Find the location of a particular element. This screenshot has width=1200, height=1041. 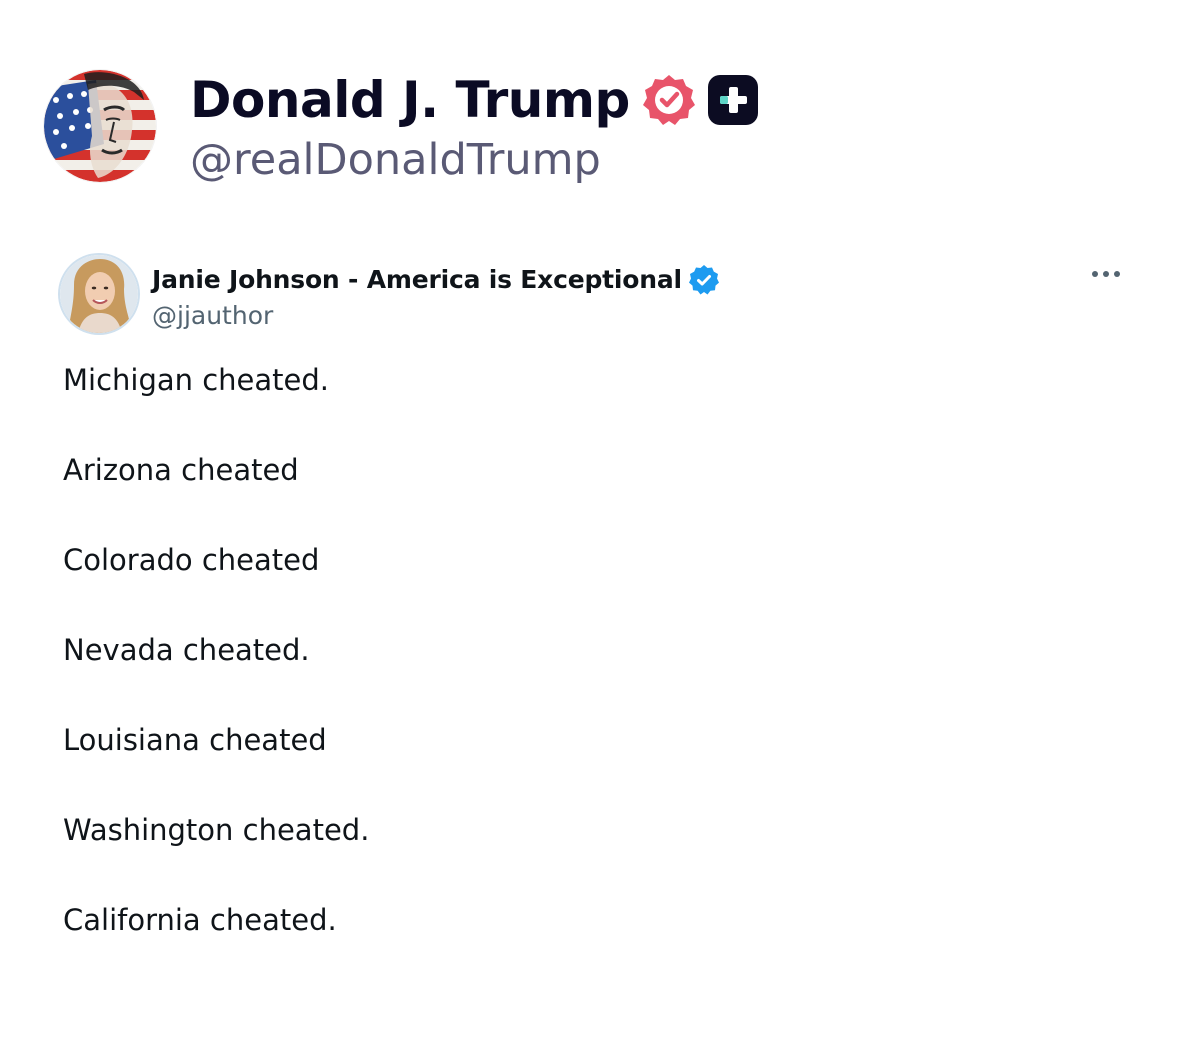

author-display-name: Donald J. Trump is located at coordinates (410, 100).